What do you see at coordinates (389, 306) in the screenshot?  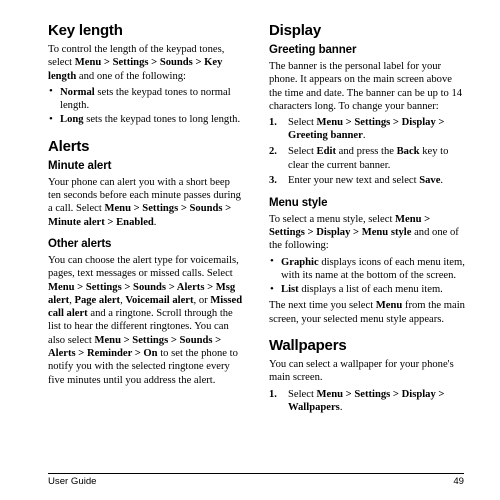 I see `menu-path-keyword: Menu` at bounding box center [389, 306].